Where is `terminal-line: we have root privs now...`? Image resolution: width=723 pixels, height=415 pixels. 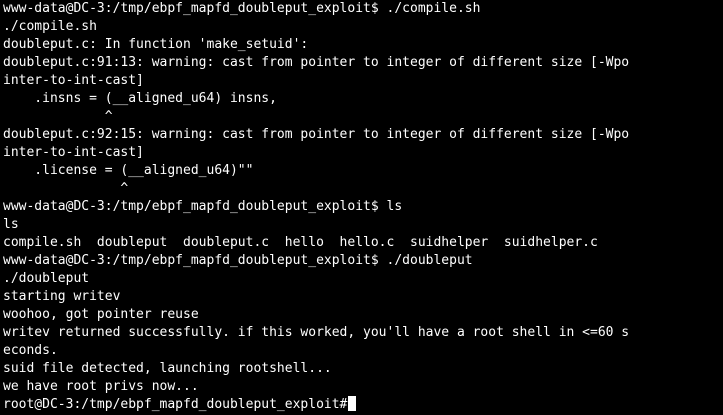
terminal-line: we have root privs now... is located at coordinates (101, 386).